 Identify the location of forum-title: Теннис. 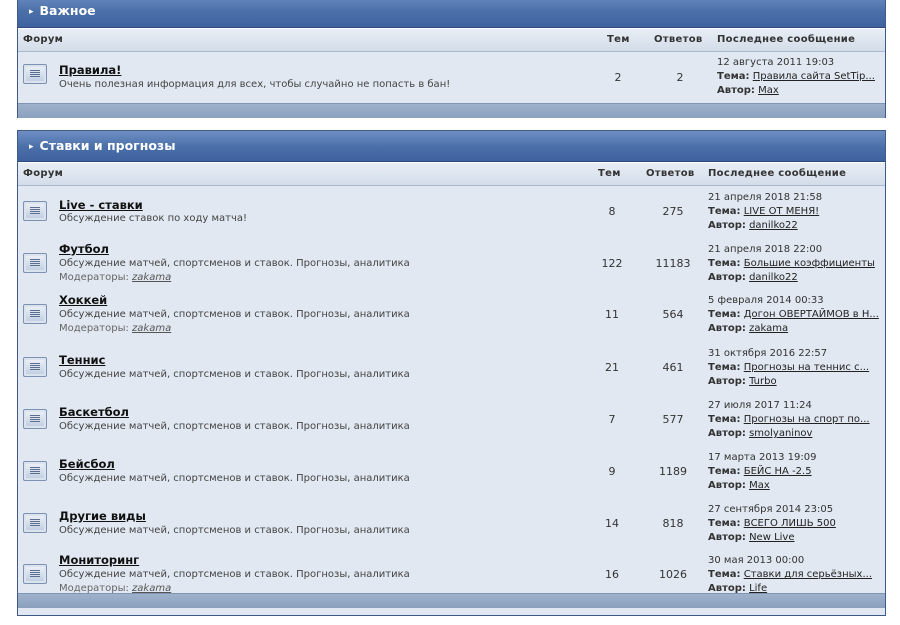
(82, 360).